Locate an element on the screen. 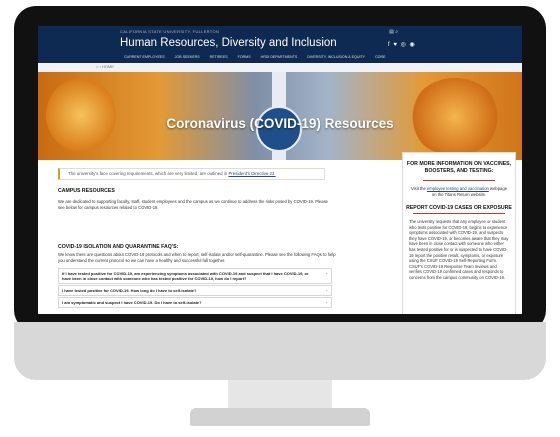 The width and height of the screenshot is (560, 437). nav-item-job-seekers: JOB SEEKERS is located at coordinates (187, 57).